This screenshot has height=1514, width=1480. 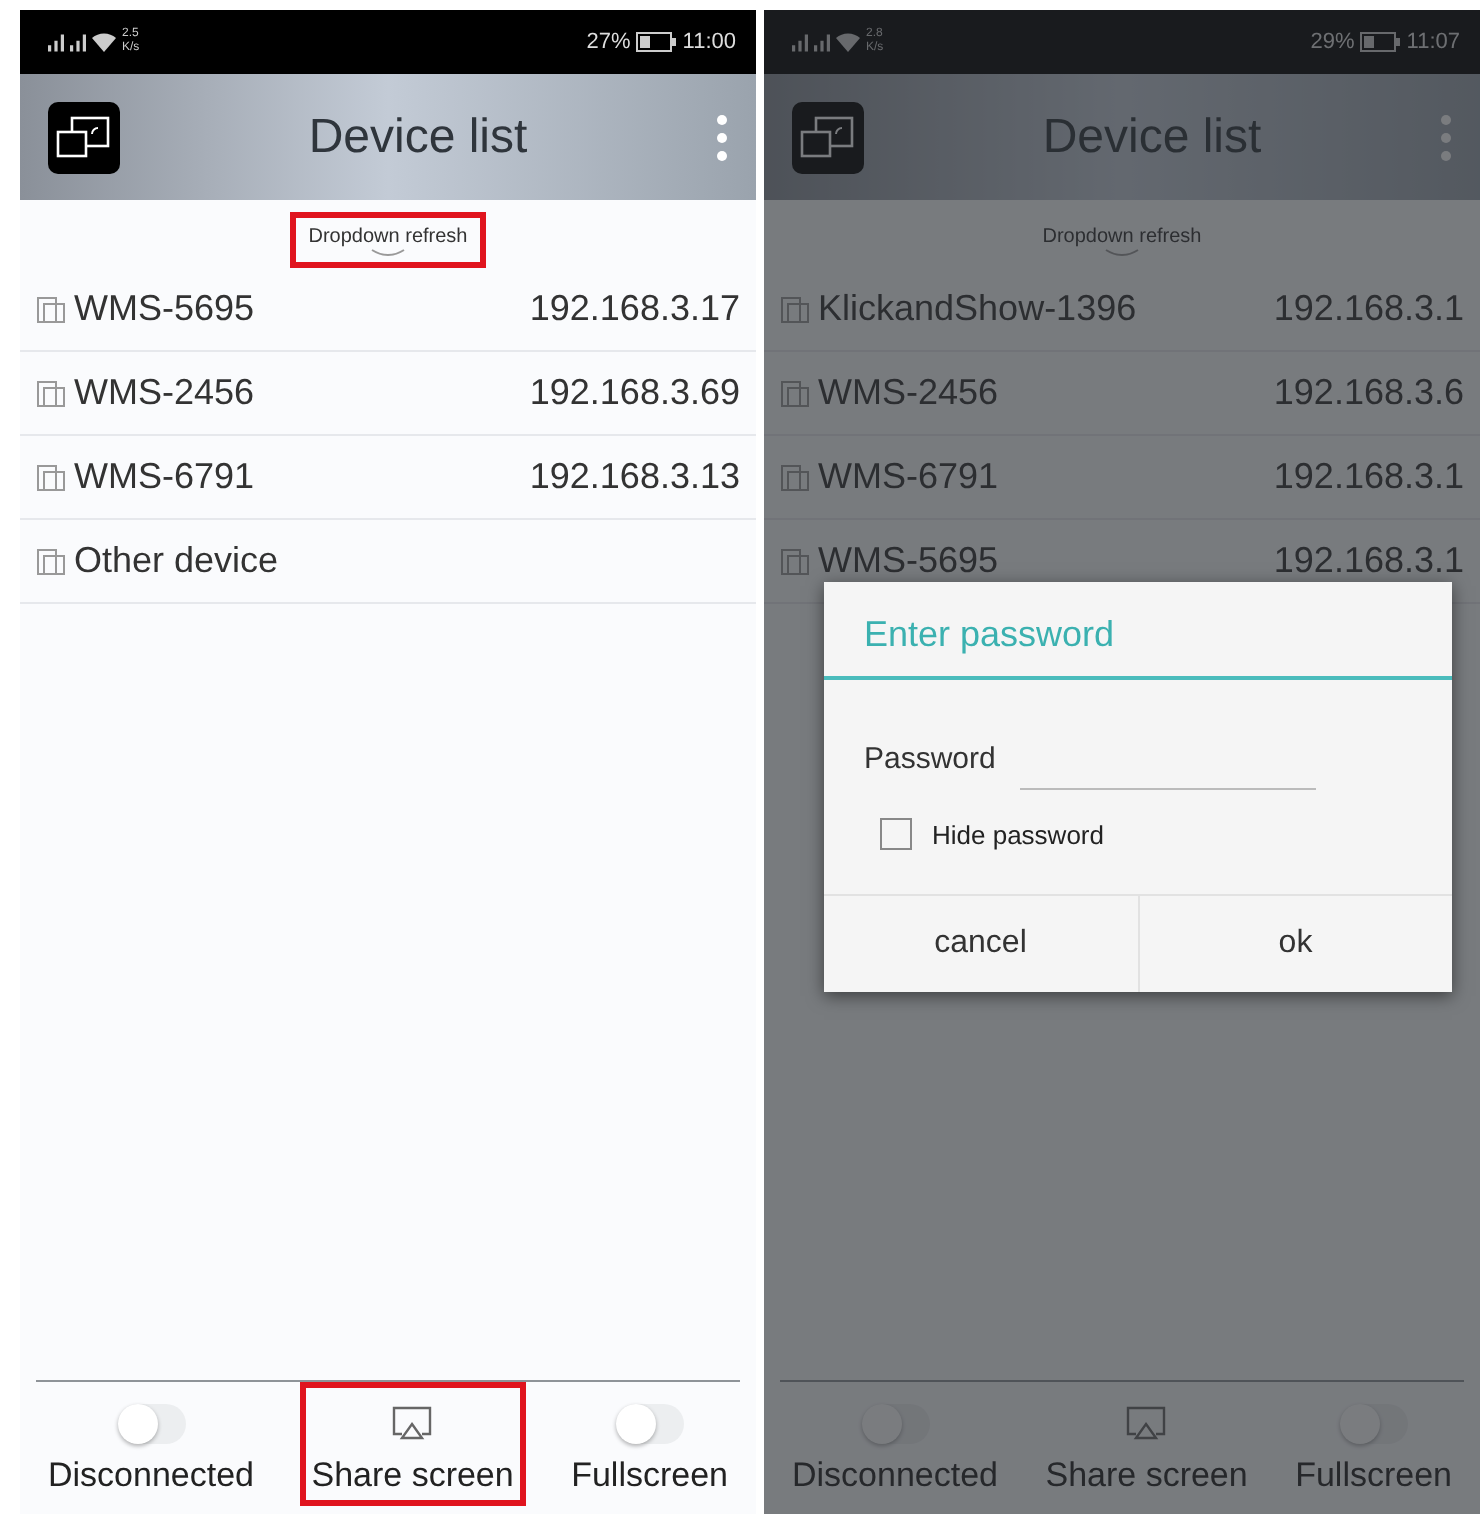 I want to click on checkbox, so click(x=896, y=834).